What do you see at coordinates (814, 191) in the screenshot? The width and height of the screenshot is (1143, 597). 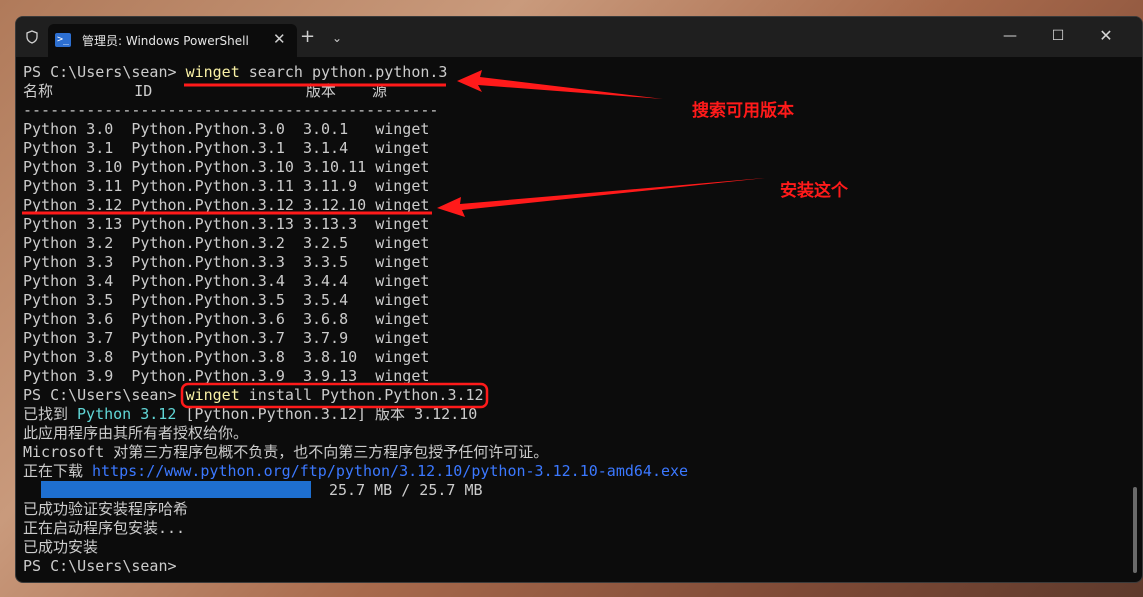 I see `annotation-install-label: 安装这个` at bounding box center [814, 191].